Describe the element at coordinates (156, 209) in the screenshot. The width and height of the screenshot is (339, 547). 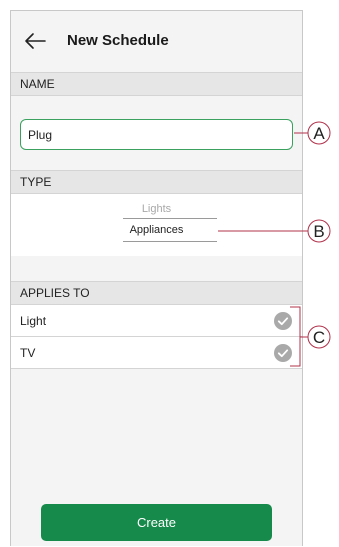
I see `type-option-lights: Lights` at that location.